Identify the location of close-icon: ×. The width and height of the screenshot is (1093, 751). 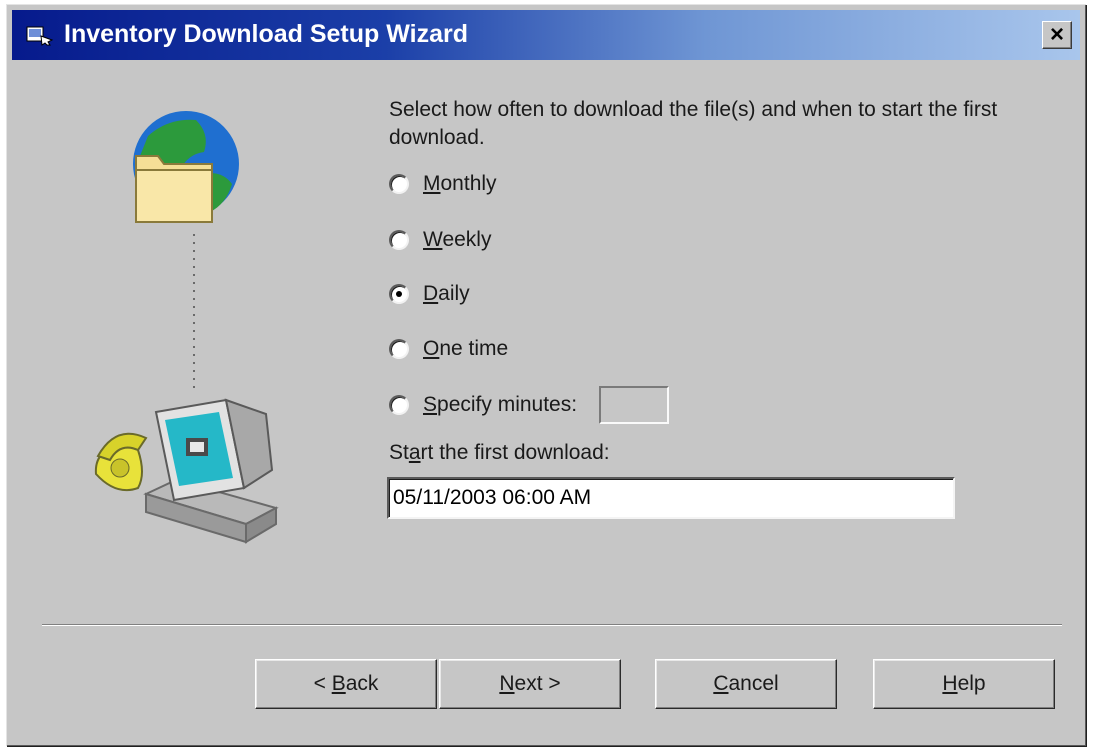
(1056, 34).